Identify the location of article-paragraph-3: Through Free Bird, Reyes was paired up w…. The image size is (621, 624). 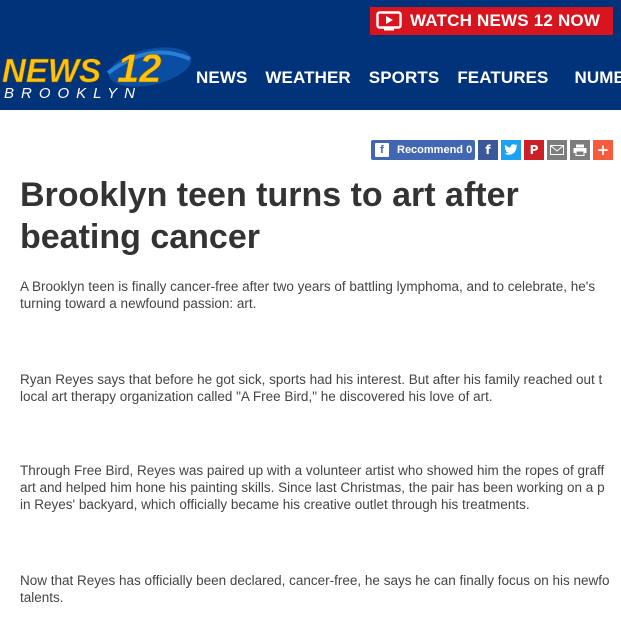
(320, 487).